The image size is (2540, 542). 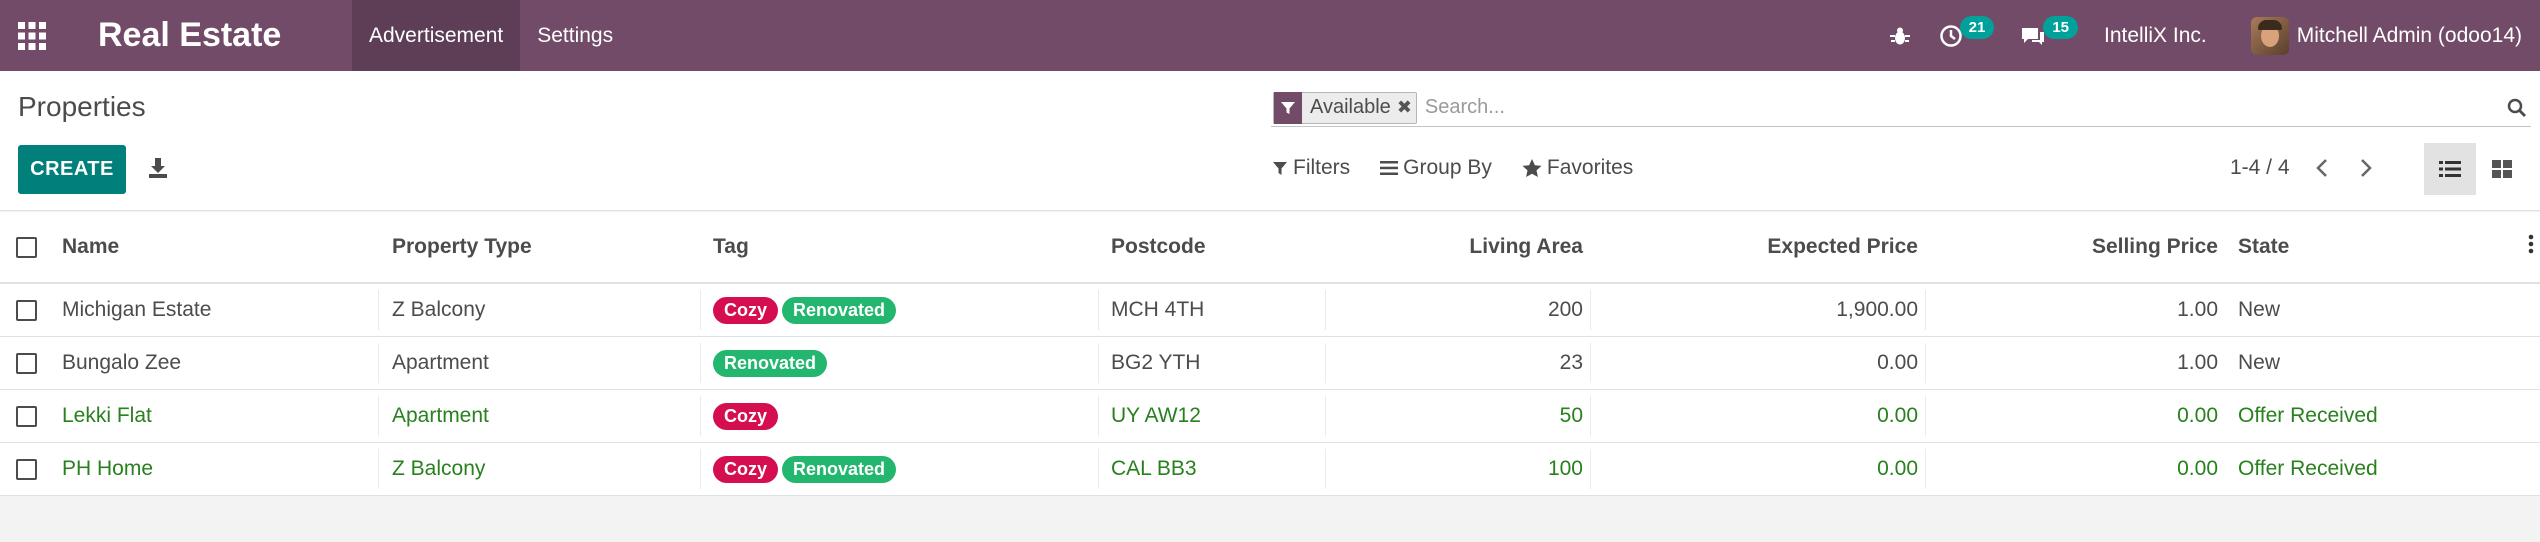 I want to click on cell-name: Lekki Flat, so click(x=107, y=415).